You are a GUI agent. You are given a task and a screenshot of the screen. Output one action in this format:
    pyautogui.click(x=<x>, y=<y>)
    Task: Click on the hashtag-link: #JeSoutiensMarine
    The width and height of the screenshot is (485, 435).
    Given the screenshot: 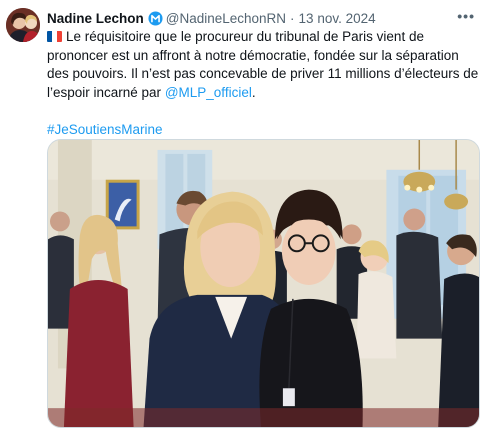 What is the action you would take?
    pyautogui.click(x=105, y=129)
    